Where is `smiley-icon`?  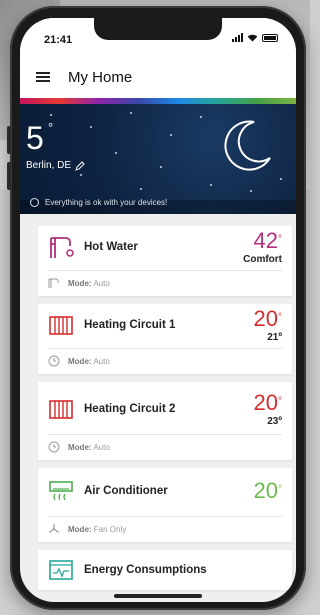
smiley-icon is located at coordinates (34, 202).